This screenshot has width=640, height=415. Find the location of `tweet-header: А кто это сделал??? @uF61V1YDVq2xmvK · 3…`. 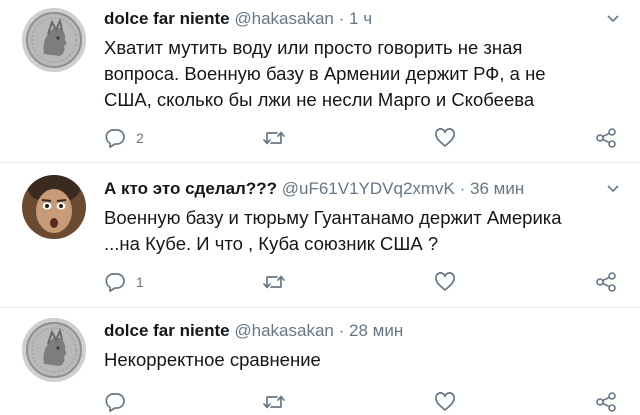

tweet-header: А кто это сделал??? @uF61V1YDVq2xmvK · 3… is located at coordinates (314, 189).